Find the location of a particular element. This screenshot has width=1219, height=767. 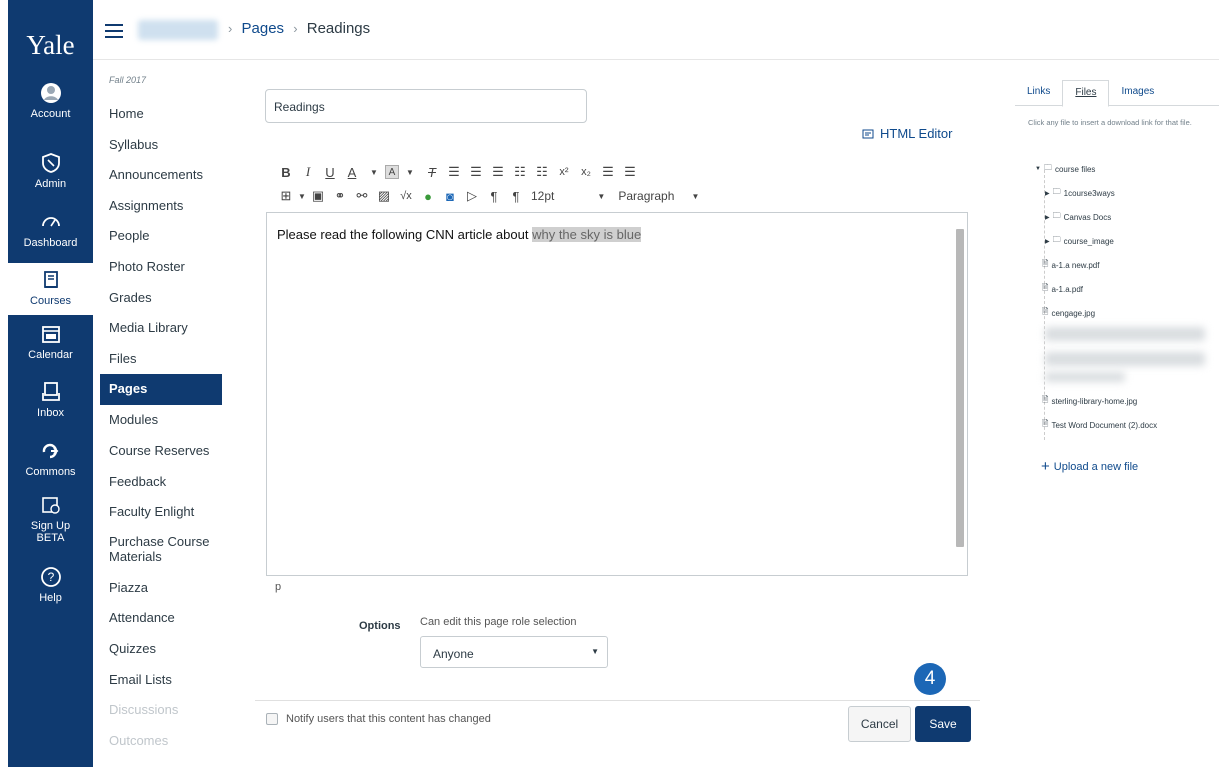

course-nav-course-reserves: Course Reserves is located at coordinates (161, 451).